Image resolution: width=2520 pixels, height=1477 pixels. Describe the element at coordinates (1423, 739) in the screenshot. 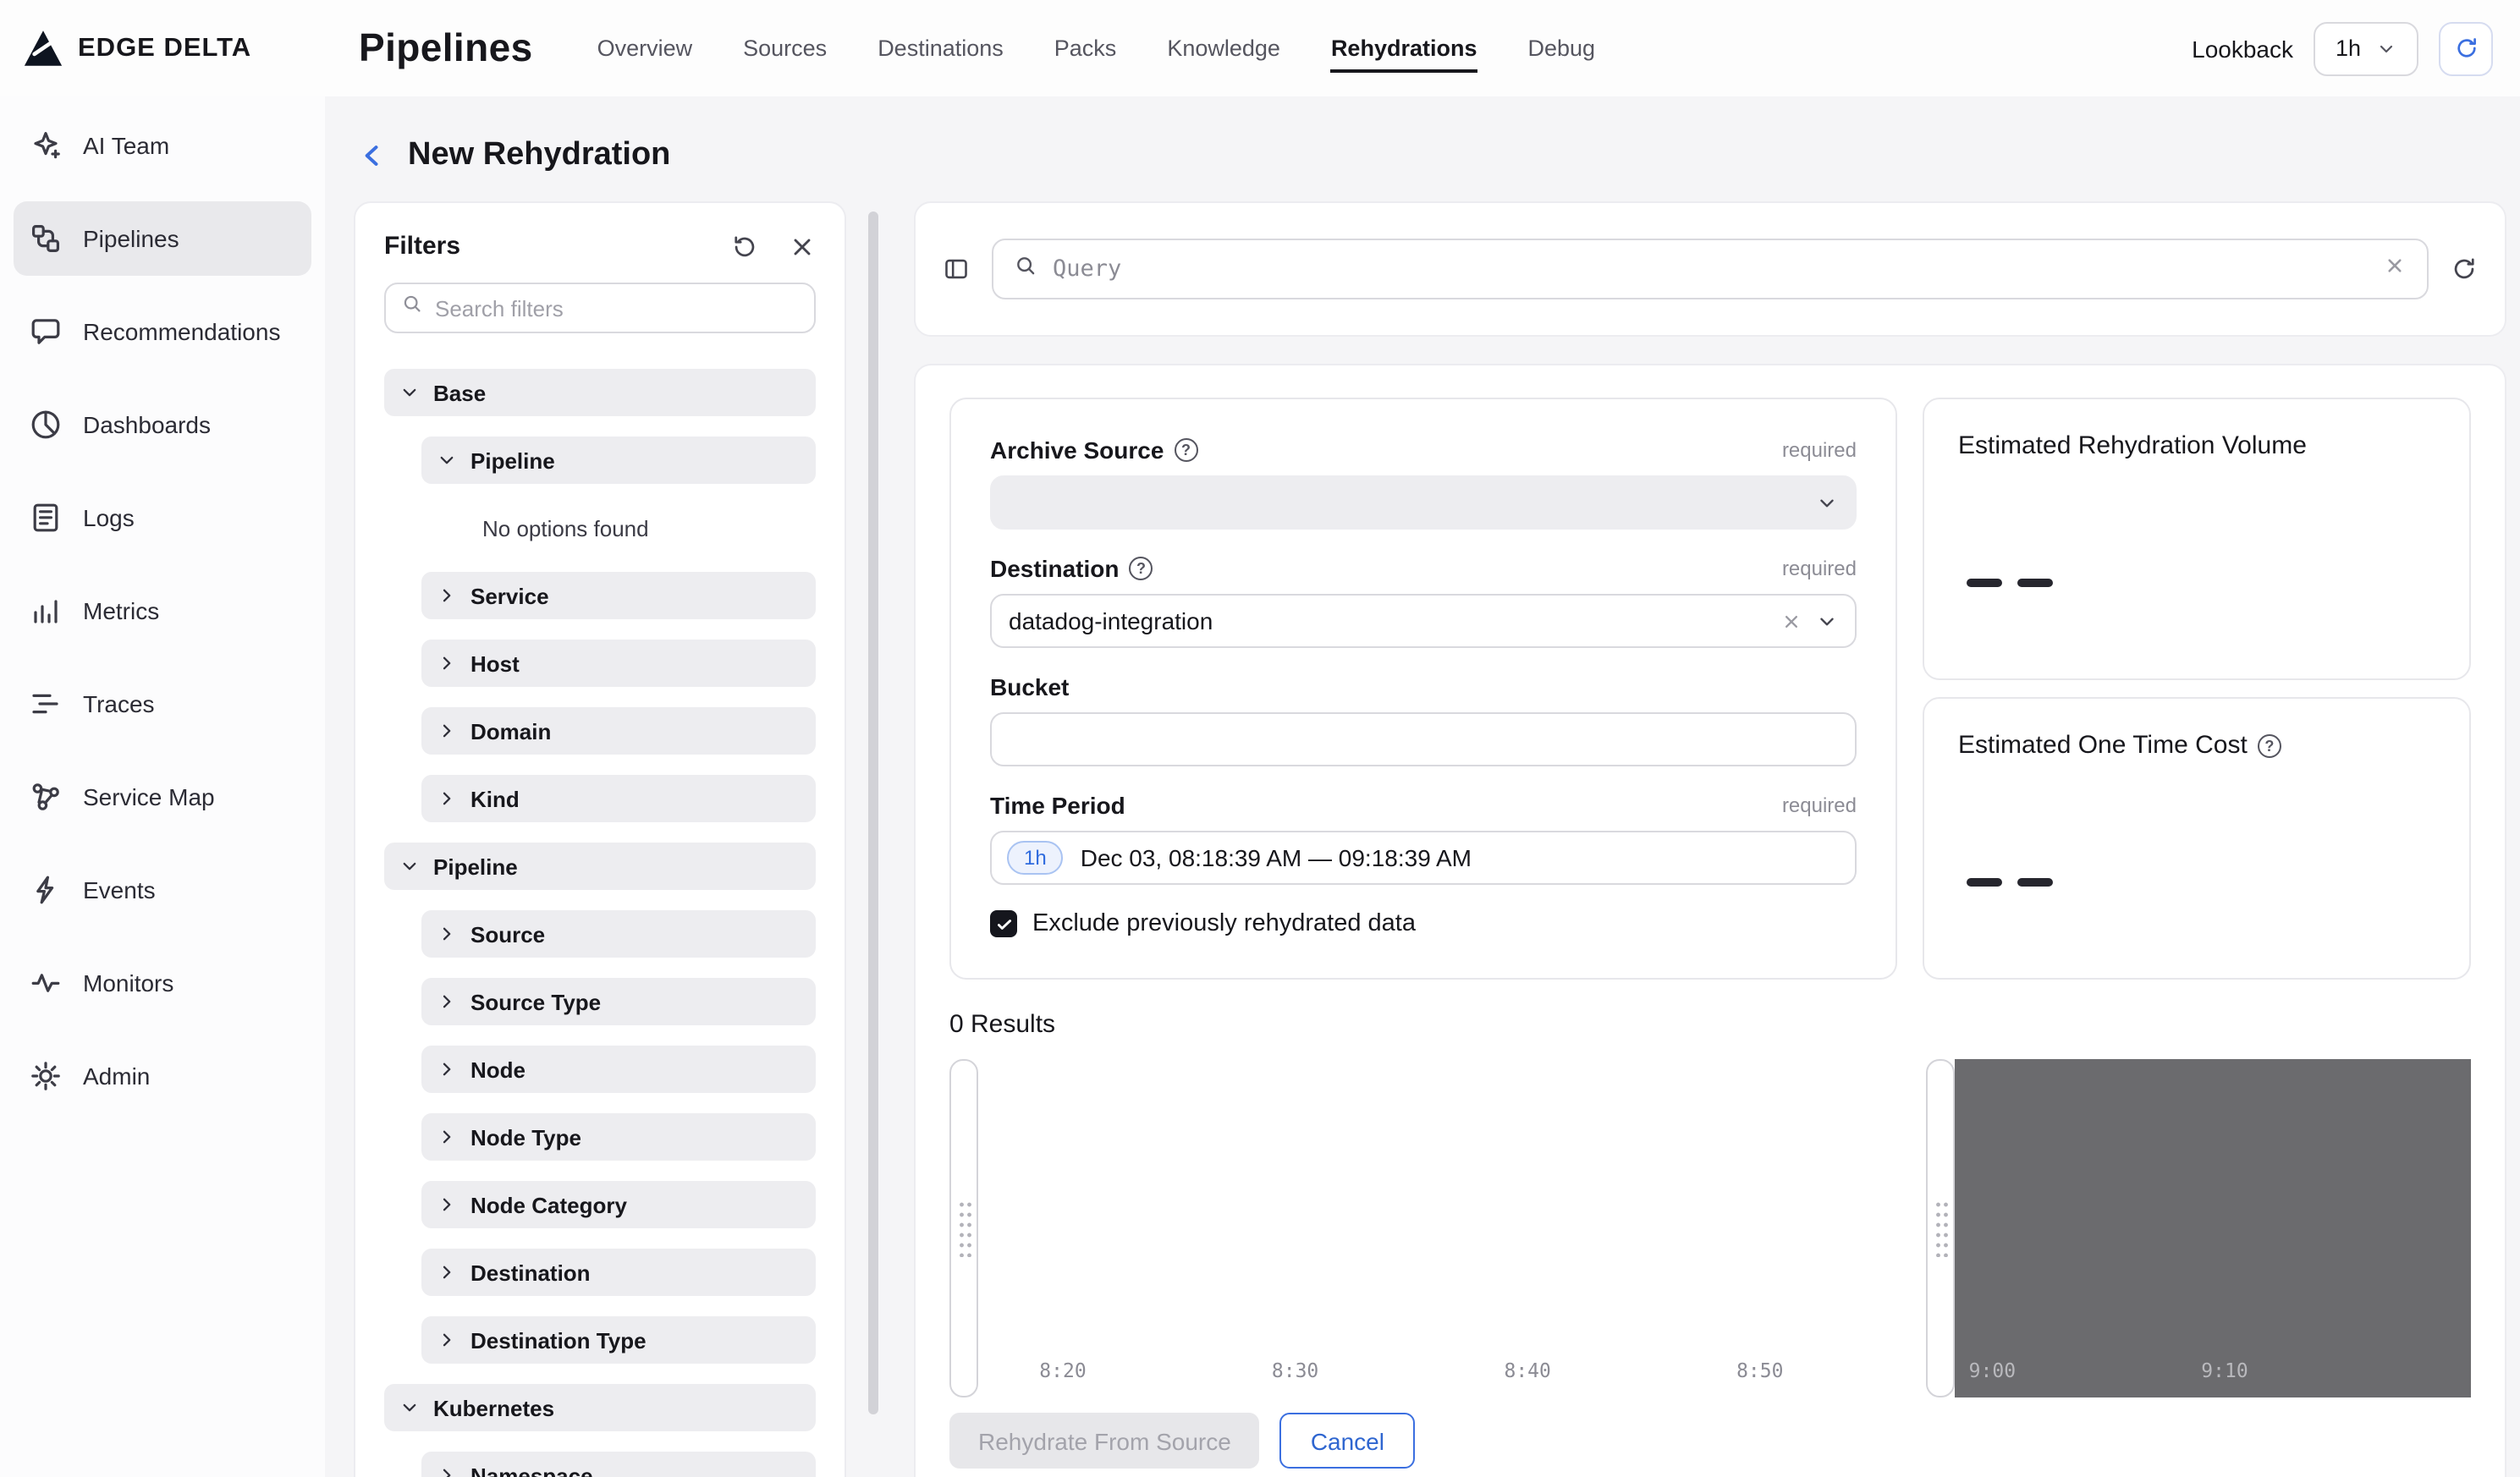

I see `bucket-input` at that location.